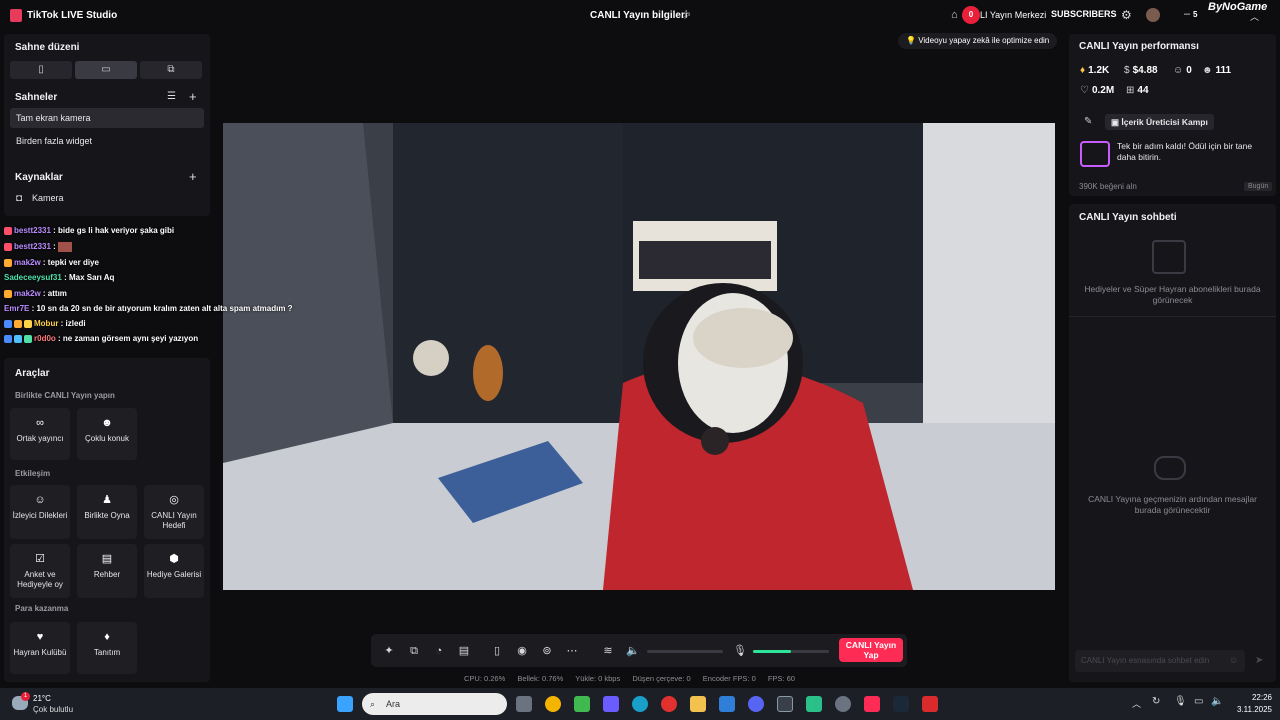 This screenshot has width=1280, height=720. Describe the element at coordinates (871, 650) in the screenshot. I see `go-live-button: CANLI Yayın Yap` at that location.